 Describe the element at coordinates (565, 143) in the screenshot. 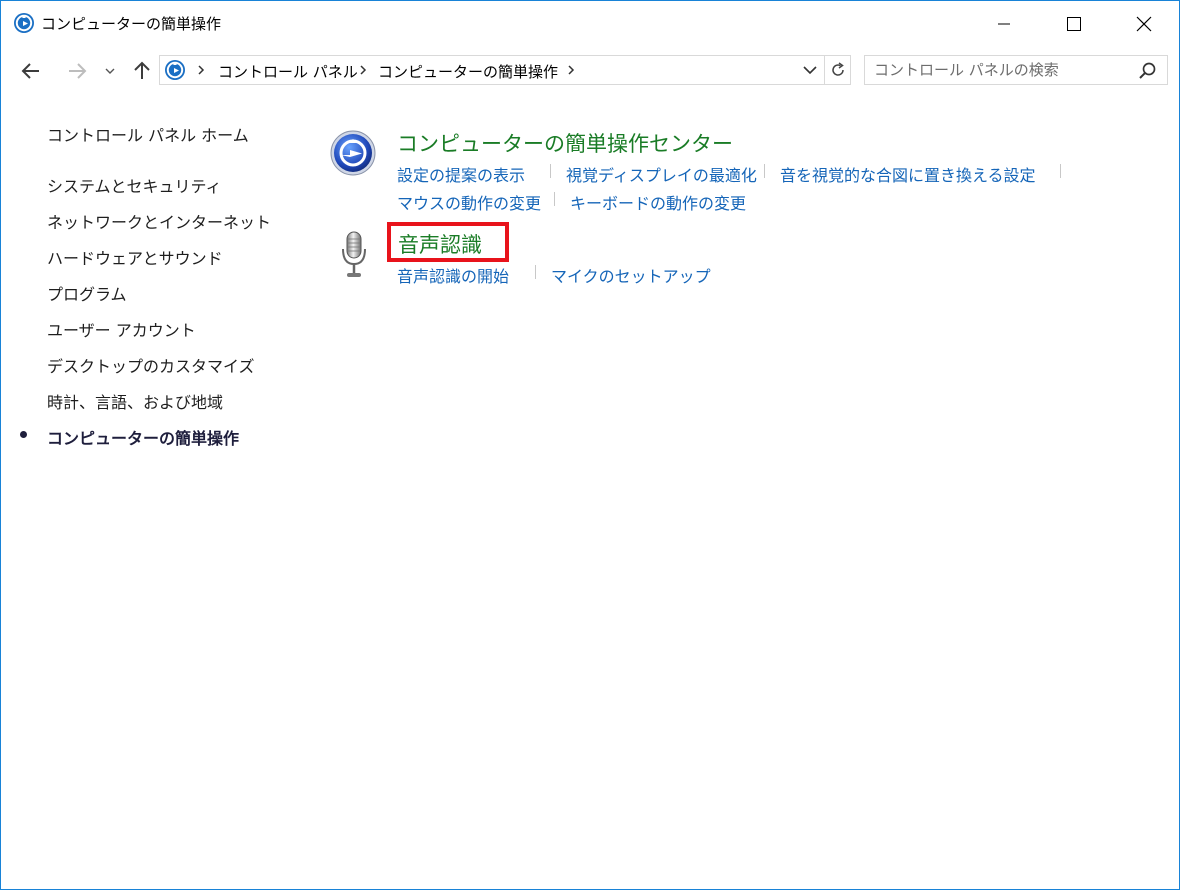

I see `category-title-ease-of-access-center: コンピューターの簡単操作センター` at that location.